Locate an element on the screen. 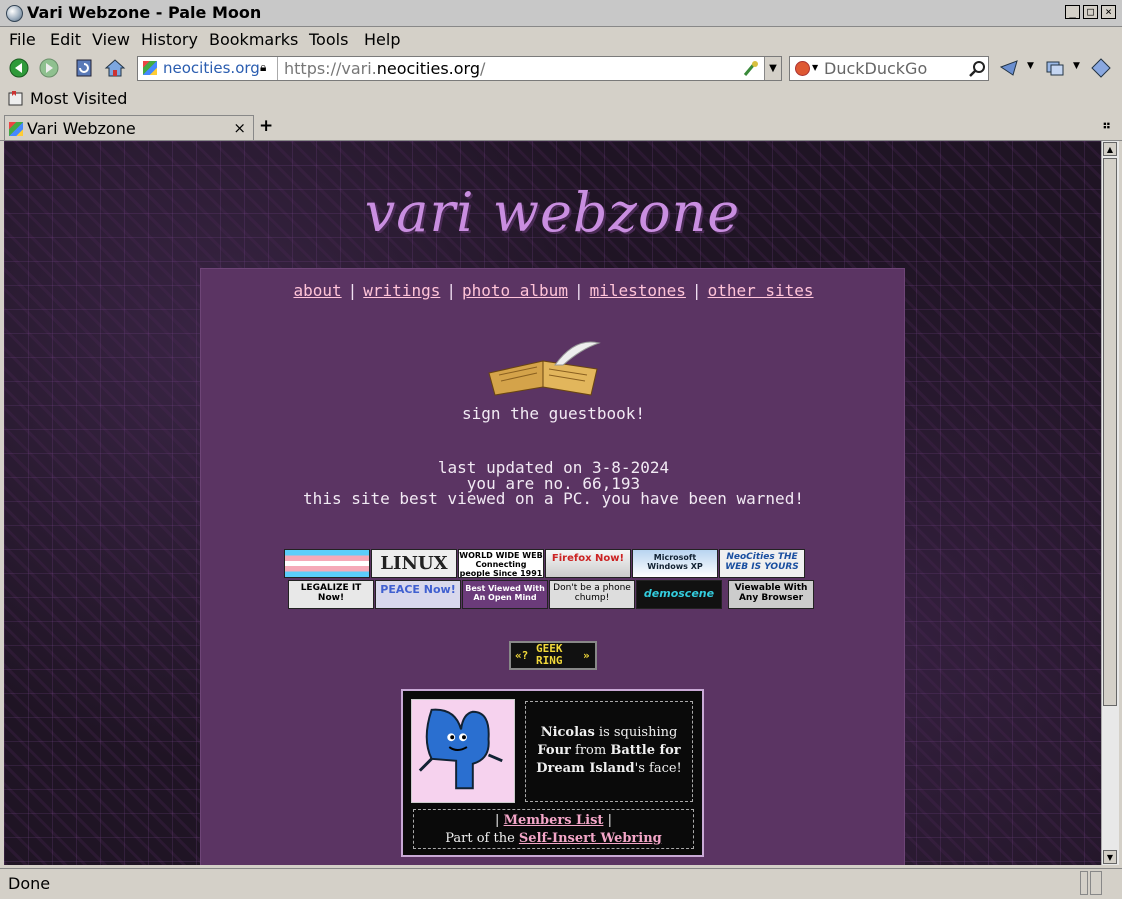 This screenshot has height=899, width=1122. menu-file: File is located at coordinates (22, 39).